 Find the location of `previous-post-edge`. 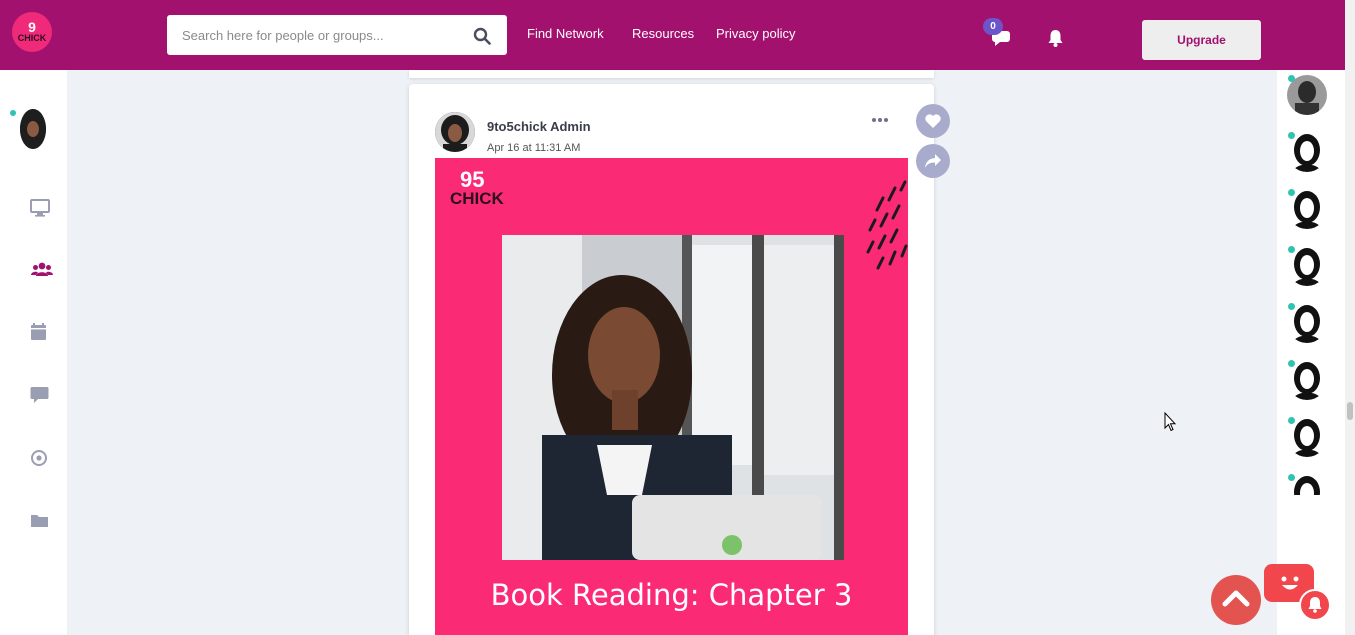

previous-post-edge is located at coordinates (671, 74).